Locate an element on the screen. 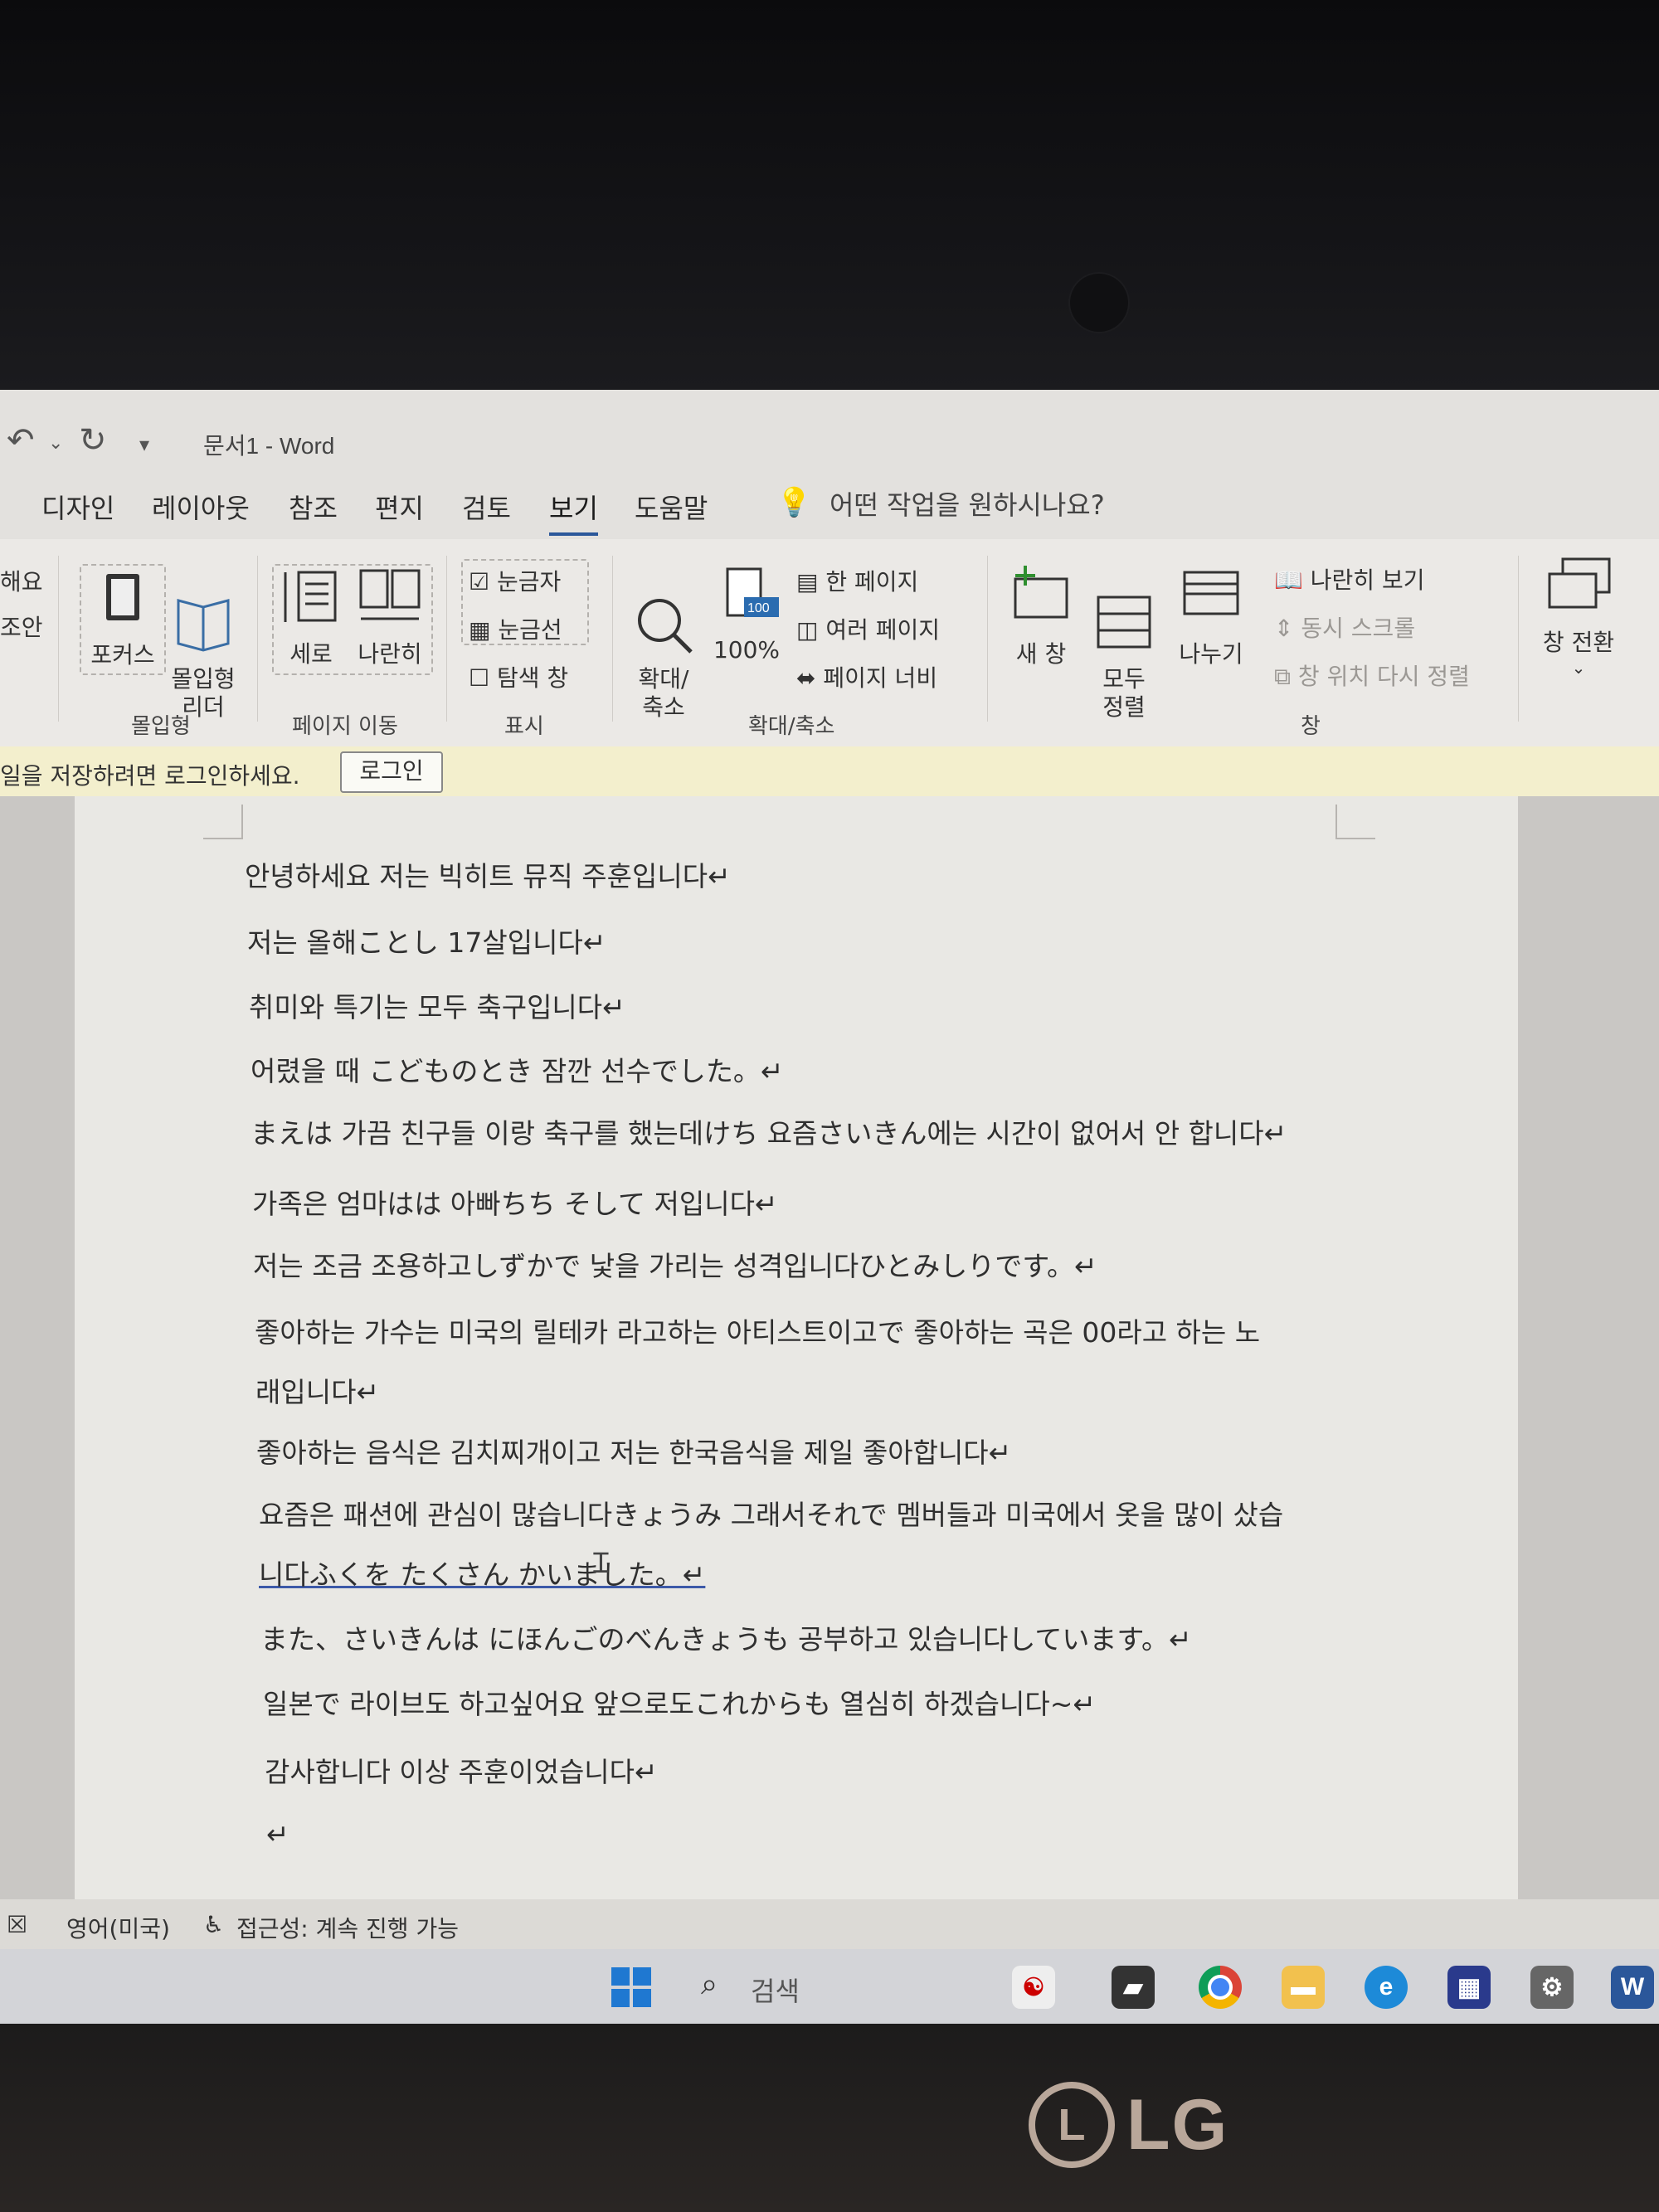 The image size is (1659, 2212). ruler-label: 눈금자 is located at coordinates (529, 582).